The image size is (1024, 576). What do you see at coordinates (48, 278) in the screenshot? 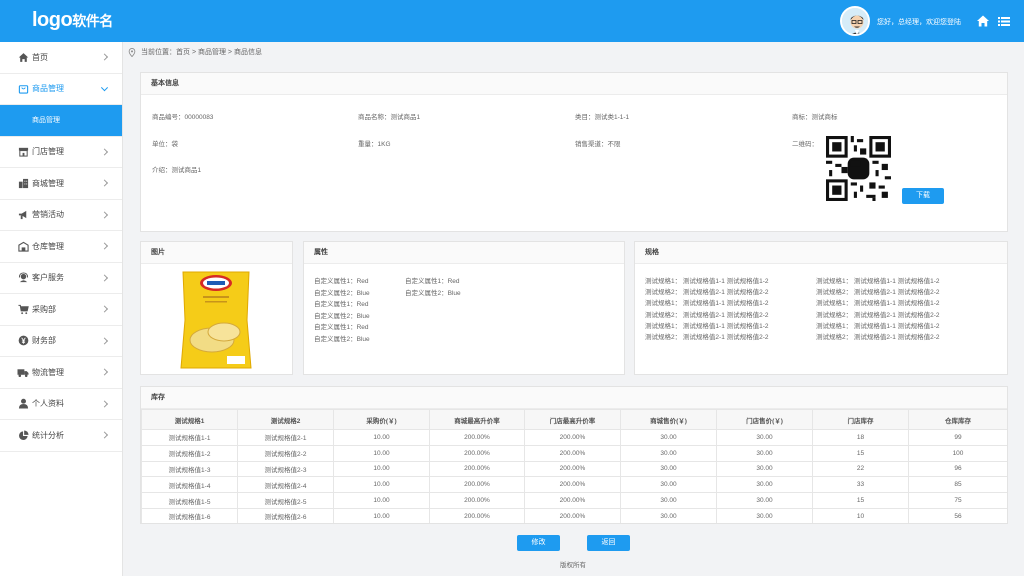
I see `sidebar-item-label: 客户服务` at bounding box center [48, 278].